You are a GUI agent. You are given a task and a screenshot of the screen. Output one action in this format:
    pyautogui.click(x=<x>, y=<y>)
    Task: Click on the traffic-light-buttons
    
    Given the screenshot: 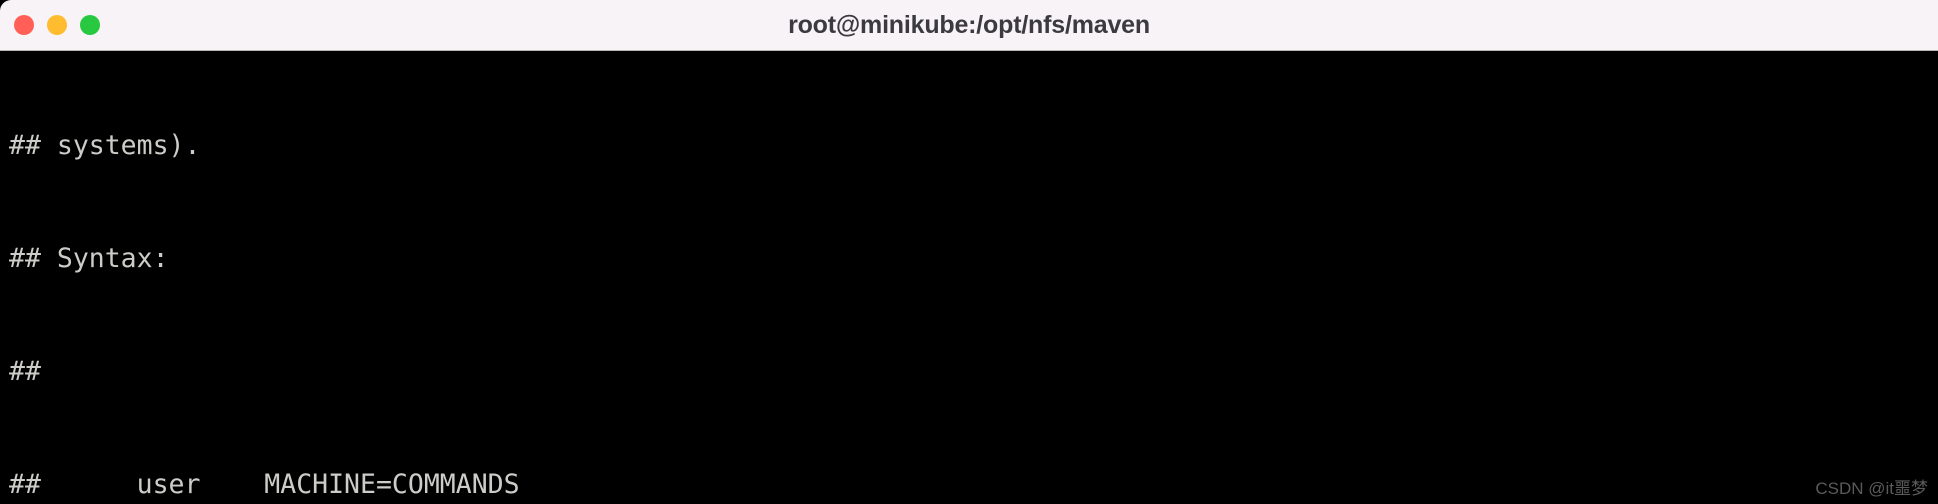 What is the action you would take?
    pyautogui.click(x=57, y=25)
    